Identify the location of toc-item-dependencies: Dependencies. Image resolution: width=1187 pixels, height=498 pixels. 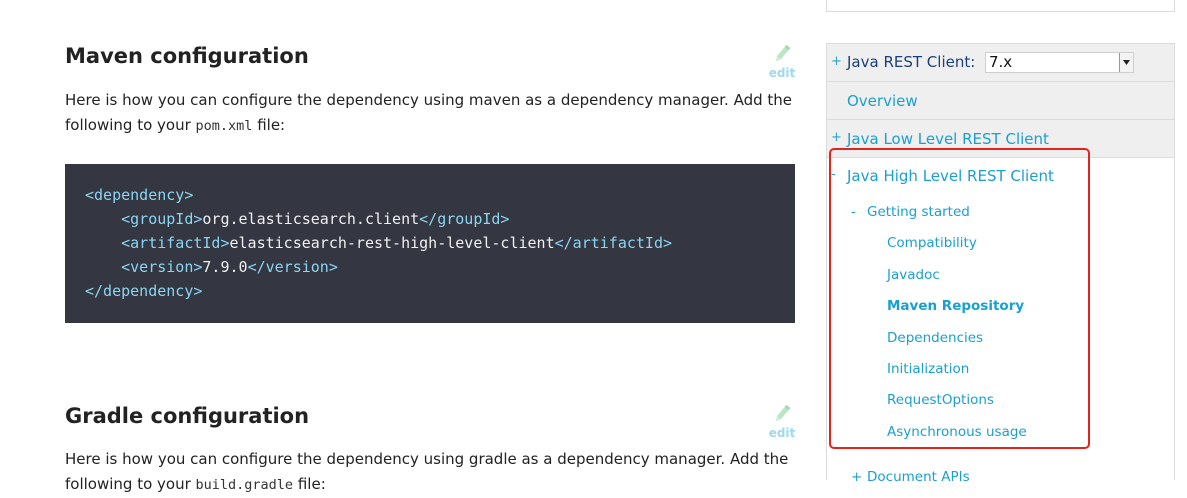
(935, 338).